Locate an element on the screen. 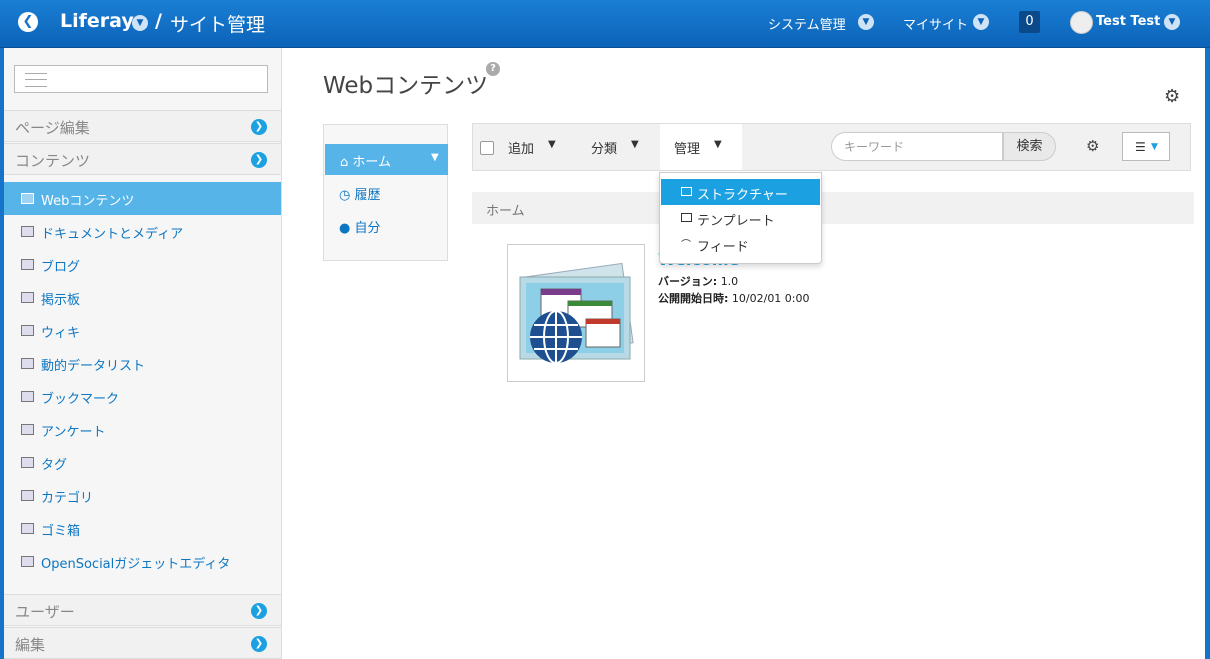  select-all-checkbox is located at coordinates (487, 148).